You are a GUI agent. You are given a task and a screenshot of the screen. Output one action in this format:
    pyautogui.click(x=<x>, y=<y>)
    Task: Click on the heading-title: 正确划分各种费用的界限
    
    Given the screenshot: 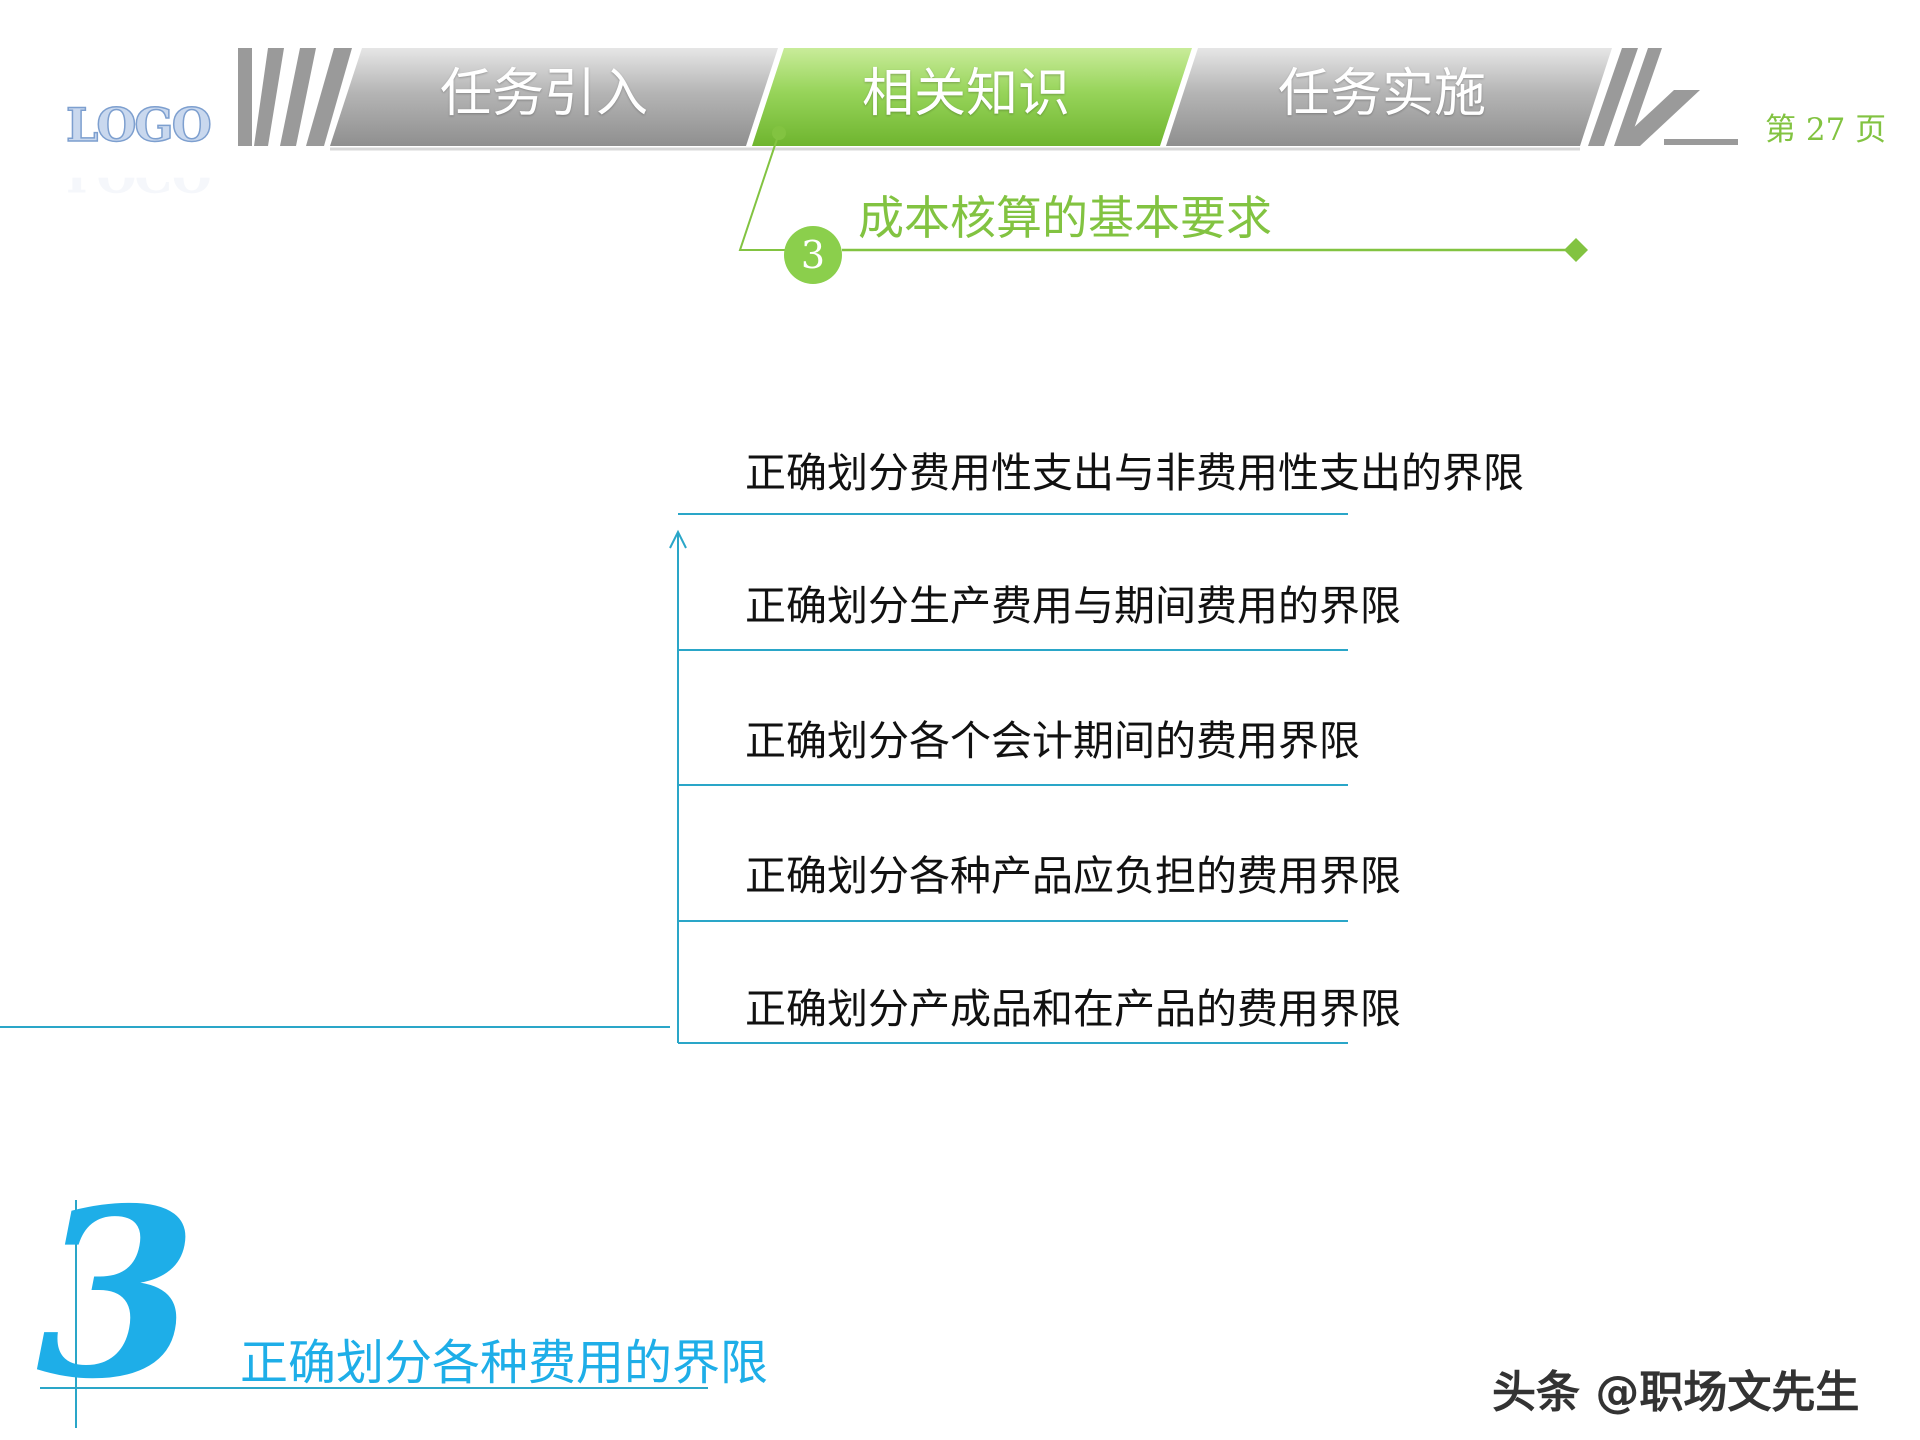 What is the action you would take?
    pyautogui.click(x=504, y=1363)
    